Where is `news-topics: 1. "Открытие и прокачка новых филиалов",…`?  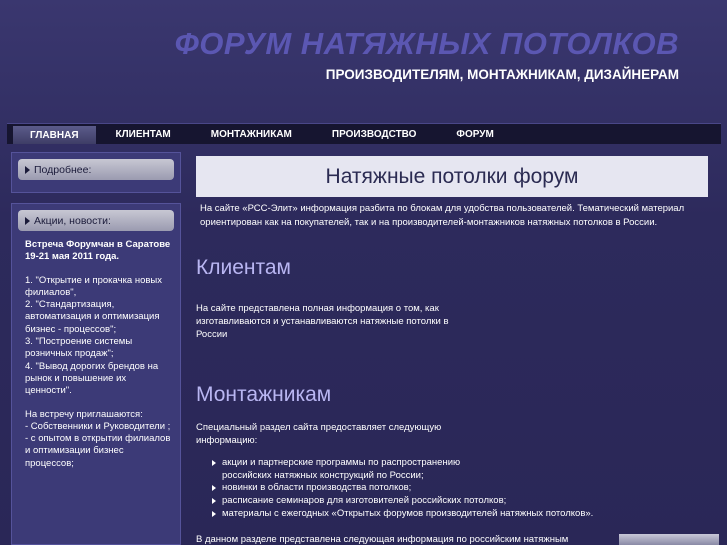
news-topics: 1. "Открытие и прокачка новых филиалов",… is located at coordinates (94, 335).